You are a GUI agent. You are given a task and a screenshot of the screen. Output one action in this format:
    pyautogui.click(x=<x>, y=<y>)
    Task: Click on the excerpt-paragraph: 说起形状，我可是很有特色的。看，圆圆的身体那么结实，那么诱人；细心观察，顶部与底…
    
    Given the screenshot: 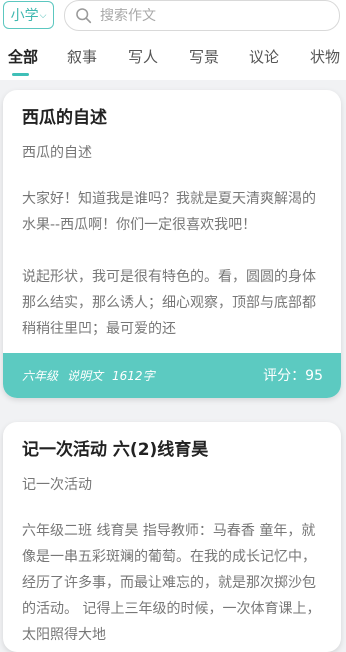 What is the action you would take?
    pyautogui.click(x=169, y=303)
    